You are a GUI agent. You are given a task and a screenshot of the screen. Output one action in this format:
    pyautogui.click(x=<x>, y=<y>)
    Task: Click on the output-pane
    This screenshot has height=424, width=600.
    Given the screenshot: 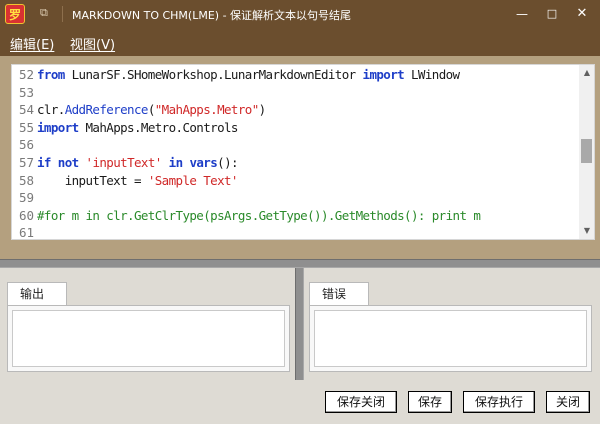 What is the action you would take?
    pyautogui.click(x=148, y=338)
    